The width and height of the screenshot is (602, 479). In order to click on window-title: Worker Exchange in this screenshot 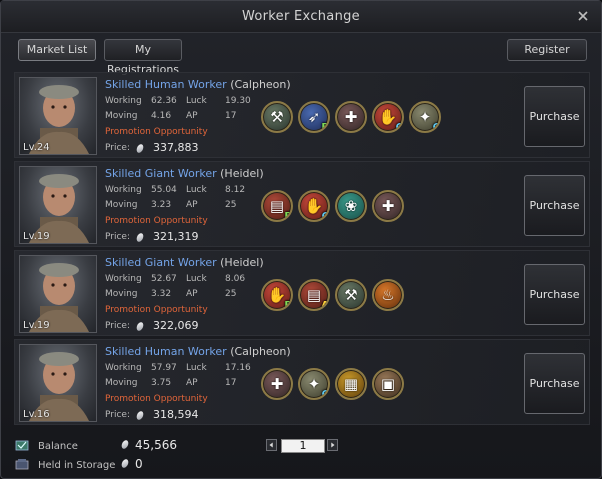, I will do `click(301, 16)`.